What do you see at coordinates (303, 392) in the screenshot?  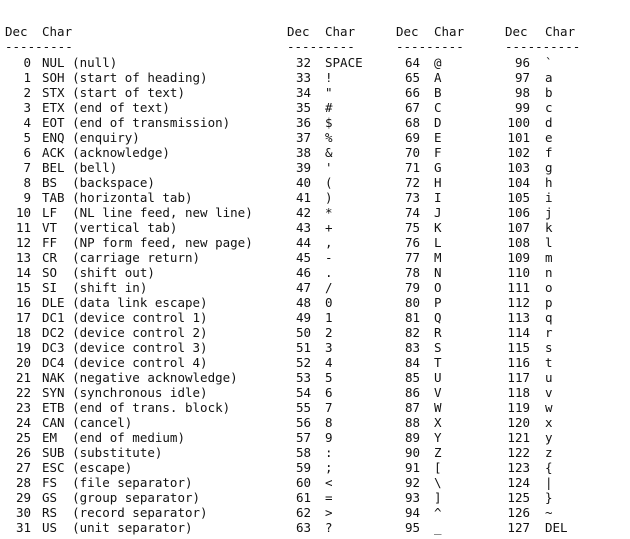 I see `dec-value: 54` at bounding box center [303, 392].